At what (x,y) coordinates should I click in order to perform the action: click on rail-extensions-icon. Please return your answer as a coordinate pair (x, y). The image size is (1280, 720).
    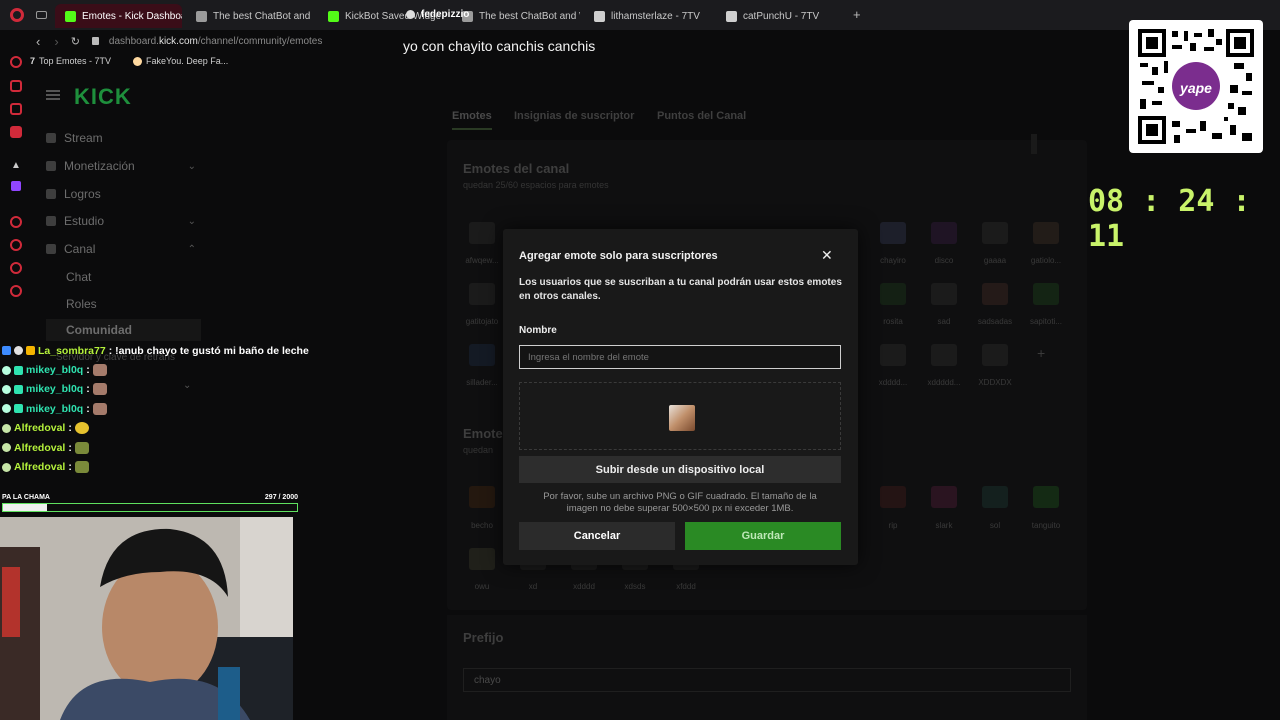
    Looking at the image, I should click on (16, 268).